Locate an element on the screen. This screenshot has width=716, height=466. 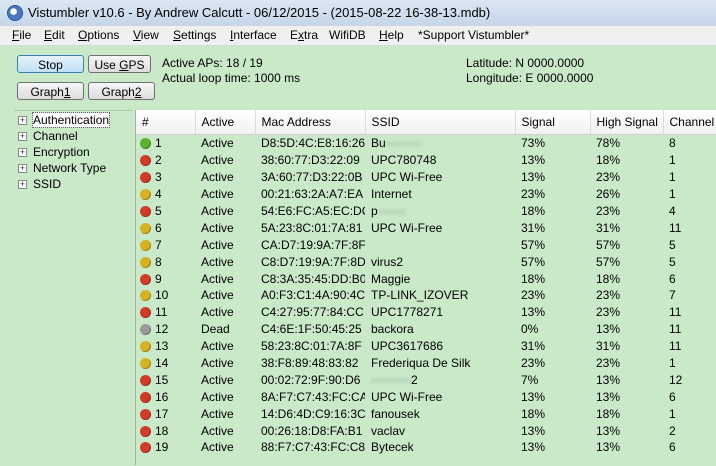
graph2-button: Graph2 is located at coordinates (121, 91).